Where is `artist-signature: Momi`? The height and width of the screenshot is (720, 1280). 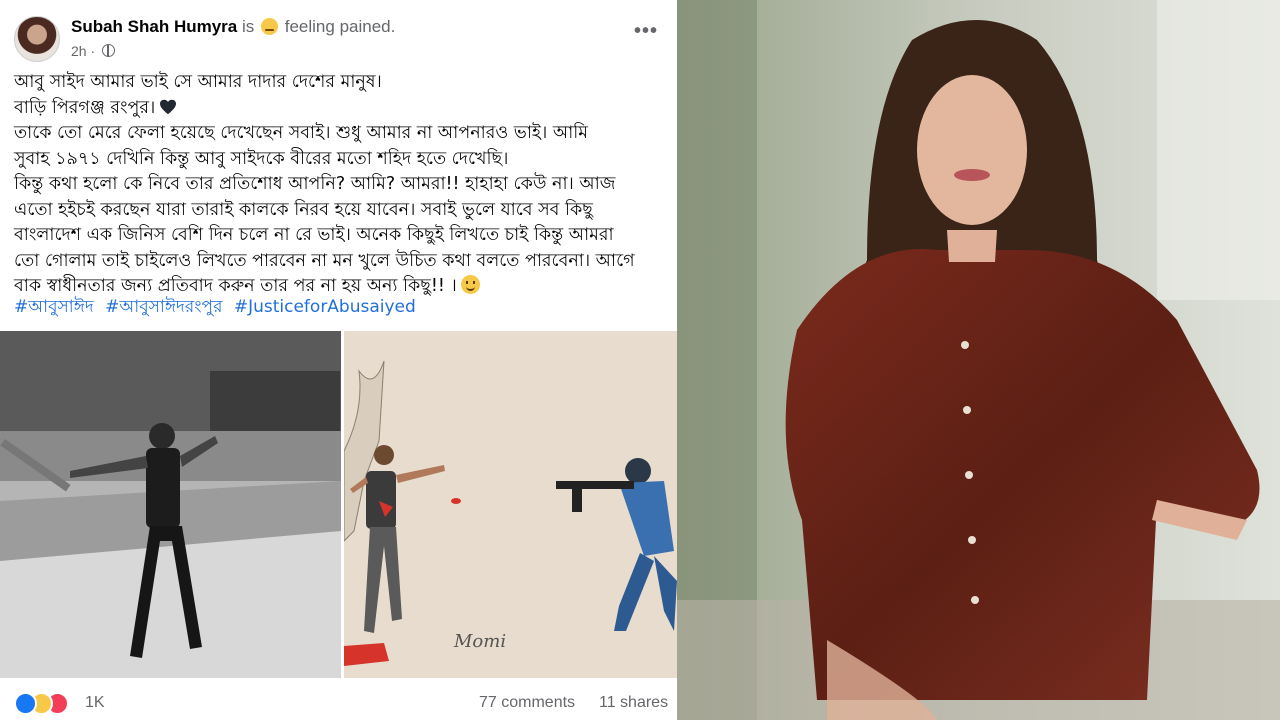 artist-signature: Momi is located at coordinates (480, 641).